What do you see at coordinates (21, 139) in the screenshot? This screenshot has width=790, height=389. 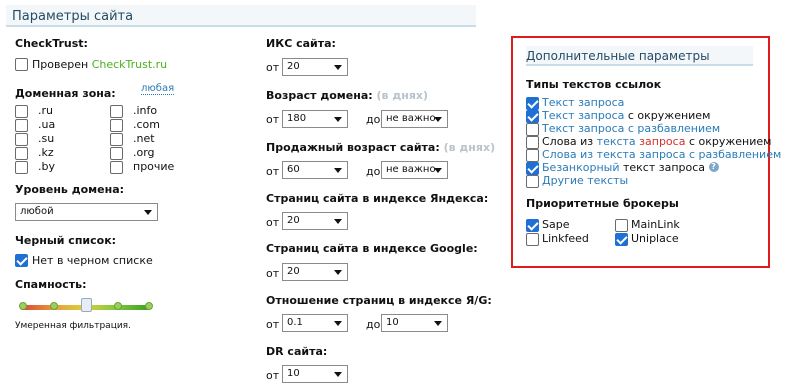 I see `zone-checkbox-su` at bounding box center [21, 139].